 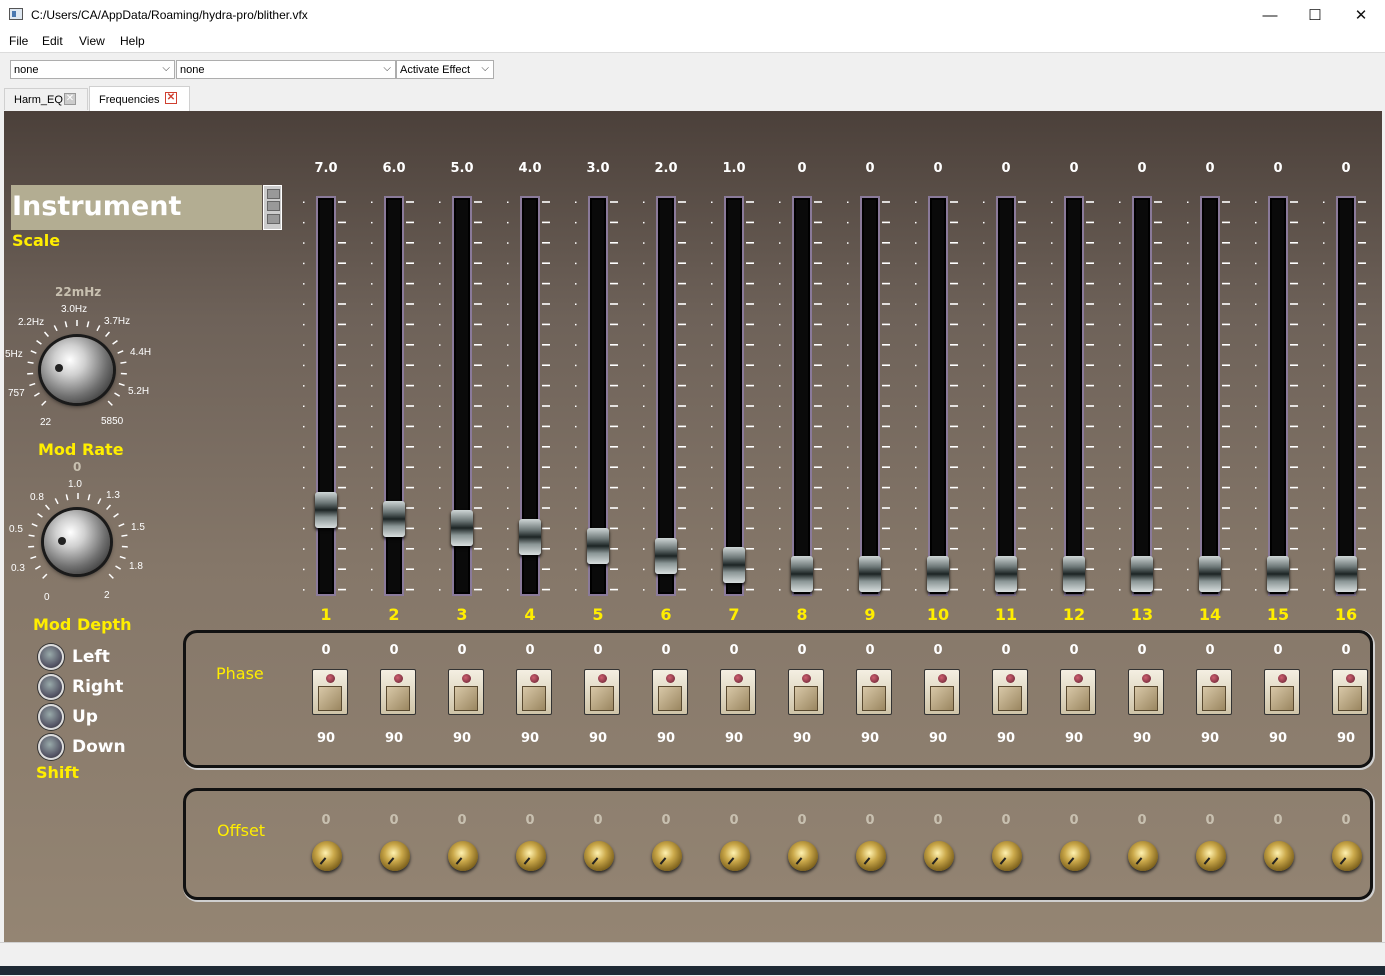 What do you see at coordinates (51, 717) in the screenshot?
I see `shift-up-radio` at bounding box center [51, 717].